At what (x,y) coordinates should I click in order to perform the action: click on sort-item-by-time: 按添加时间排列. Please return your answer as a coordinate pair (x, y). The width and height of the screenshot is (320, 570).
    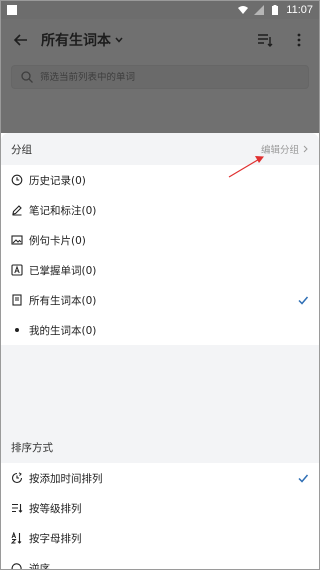
    Looking at the image, I should click on (160, 478).